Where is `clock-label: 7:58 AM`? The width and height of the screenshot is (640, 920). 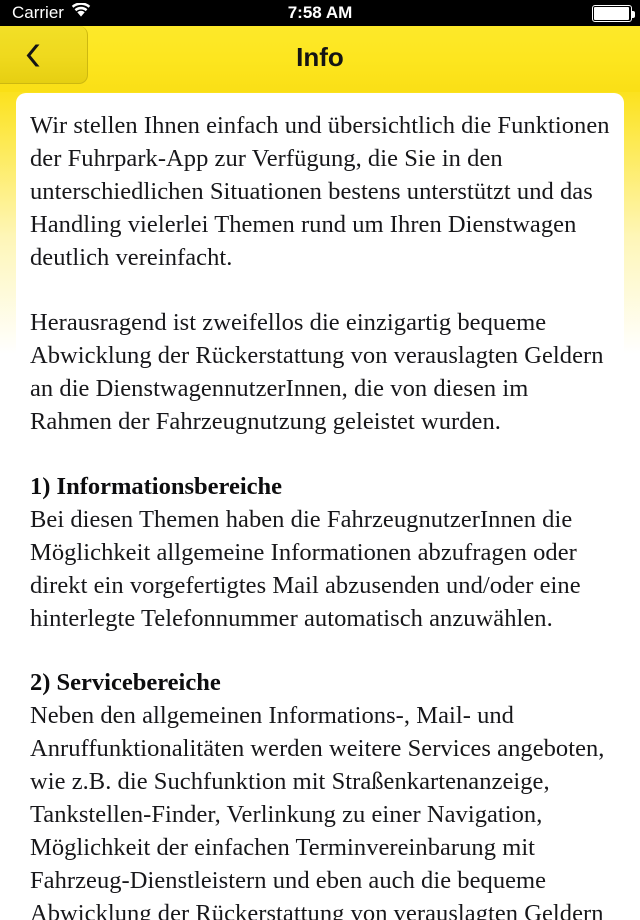
clock-label: 7:58 AM is located at coordinates (320, 12).